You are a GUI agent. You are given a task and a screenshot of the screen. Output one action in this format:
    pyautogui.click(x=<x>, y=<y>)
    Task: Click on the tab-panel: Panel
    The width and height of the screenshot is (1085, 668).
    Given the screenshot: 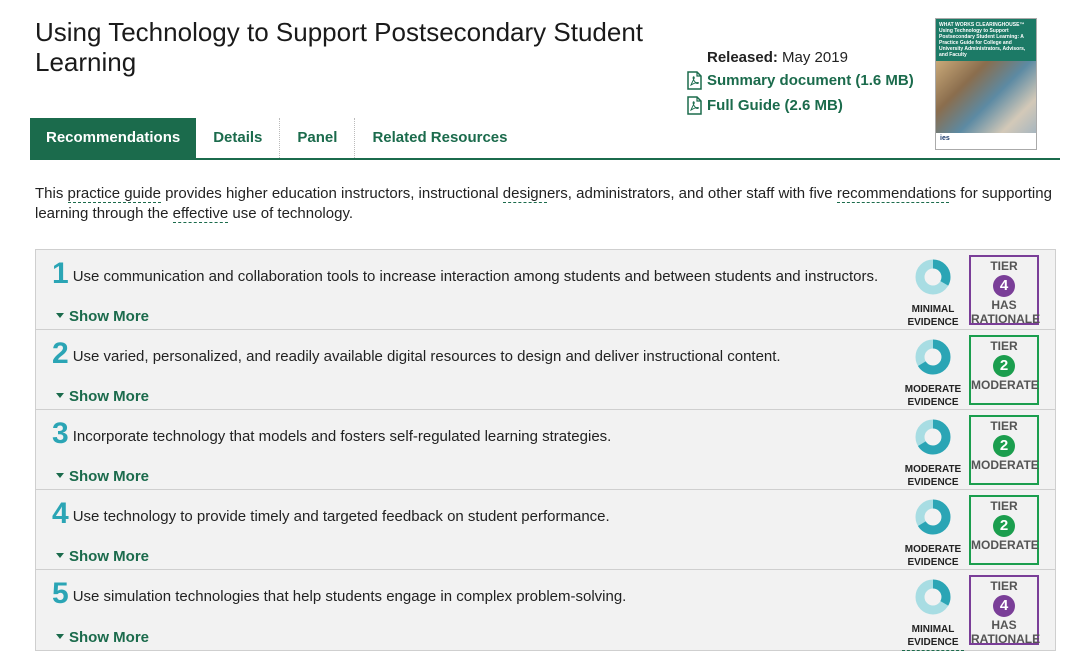 What is the action you would take?
    pyautogui.click(x=318, y=138)
    